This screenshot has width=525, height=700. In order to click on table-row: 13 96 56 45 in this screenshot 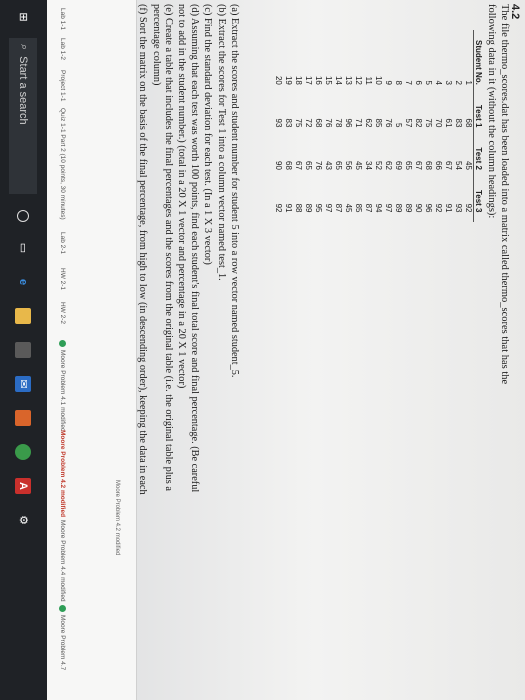, I will do `click(348, 126)`.